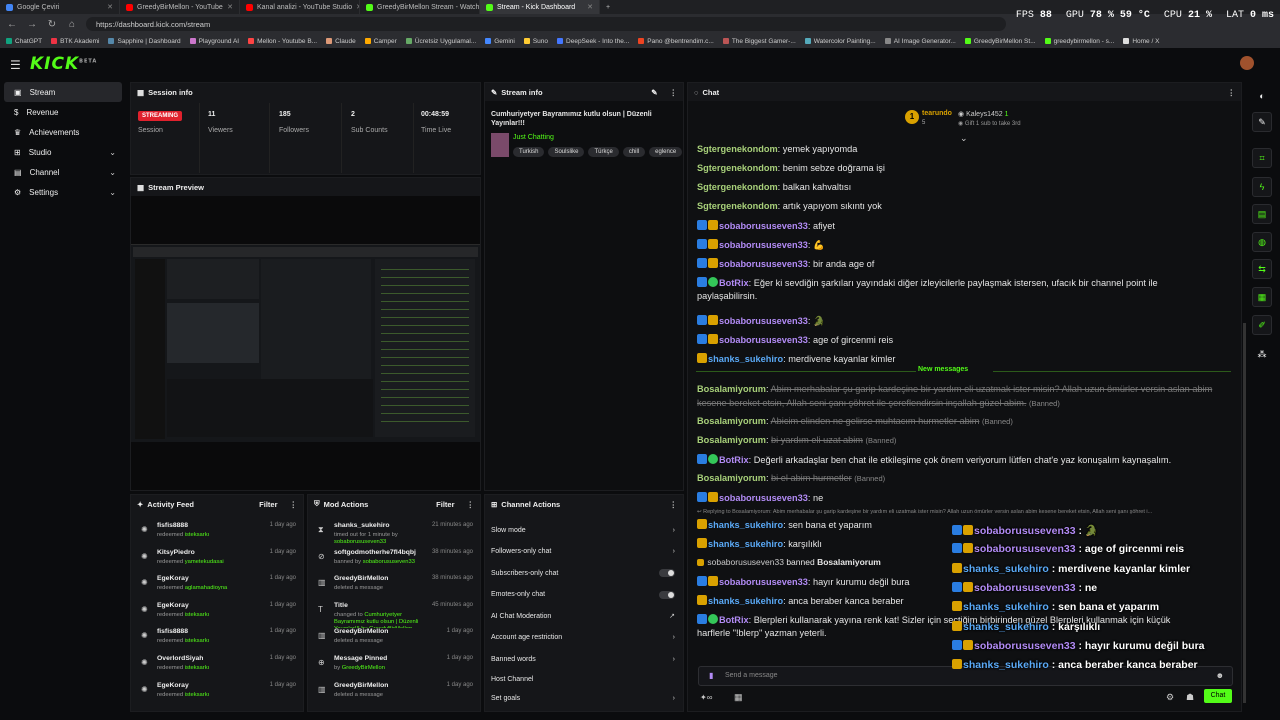 This screenshot has height=720, width=1280. Describe the element at coordinates (1220, 675) in the screenshot. I see `emoji-icon: ☻` at that location.